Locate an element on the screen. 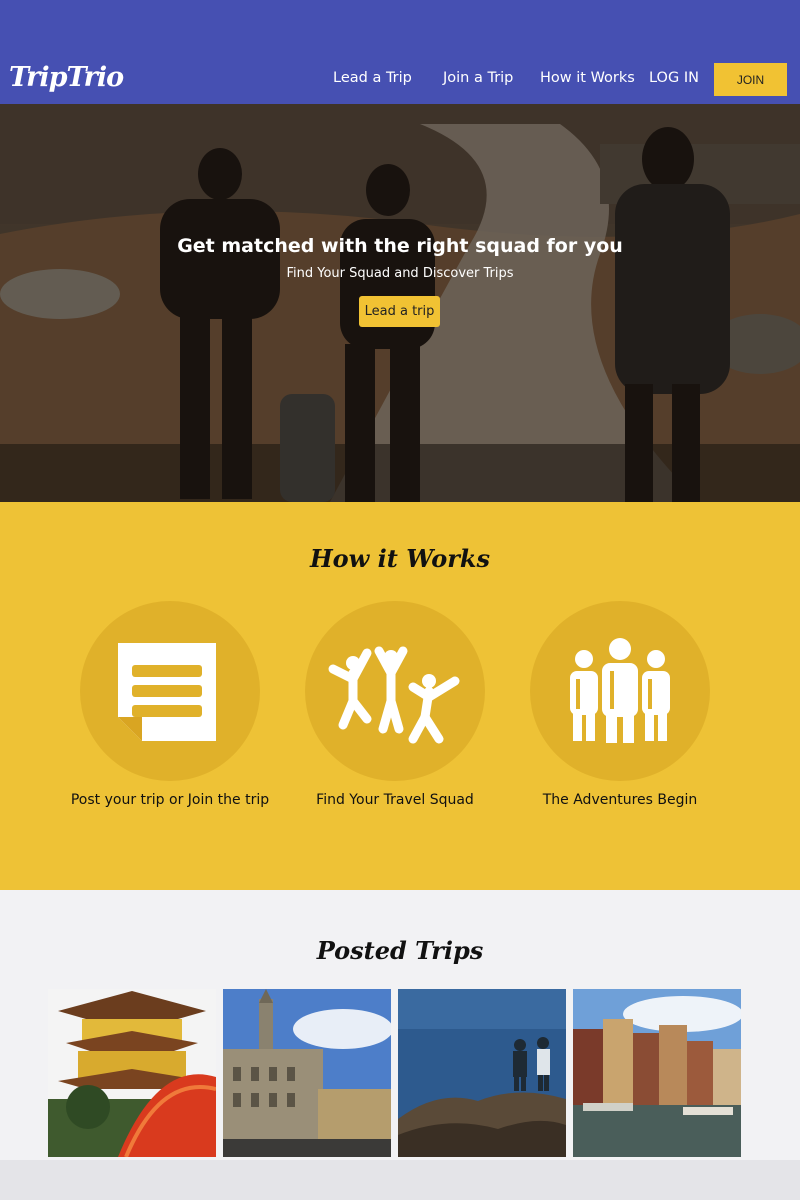 This screenshot has height=1200, width=800. lead-trip-cta-button: Lead a trip is located at coordinates (399, 311).